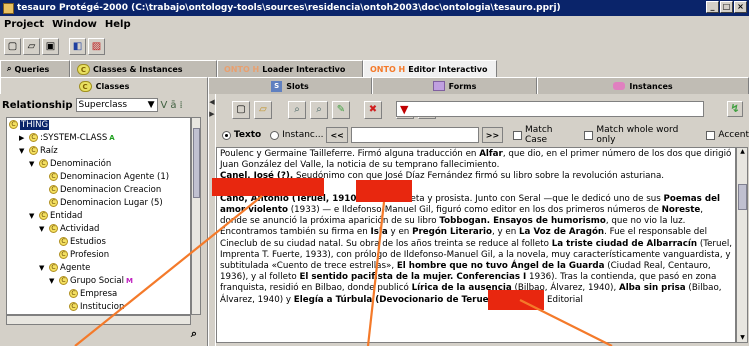  Describe the element at coordinates (38, 150) in the screenshot. I see `tree-node: ▼ C Raíz` at that location.